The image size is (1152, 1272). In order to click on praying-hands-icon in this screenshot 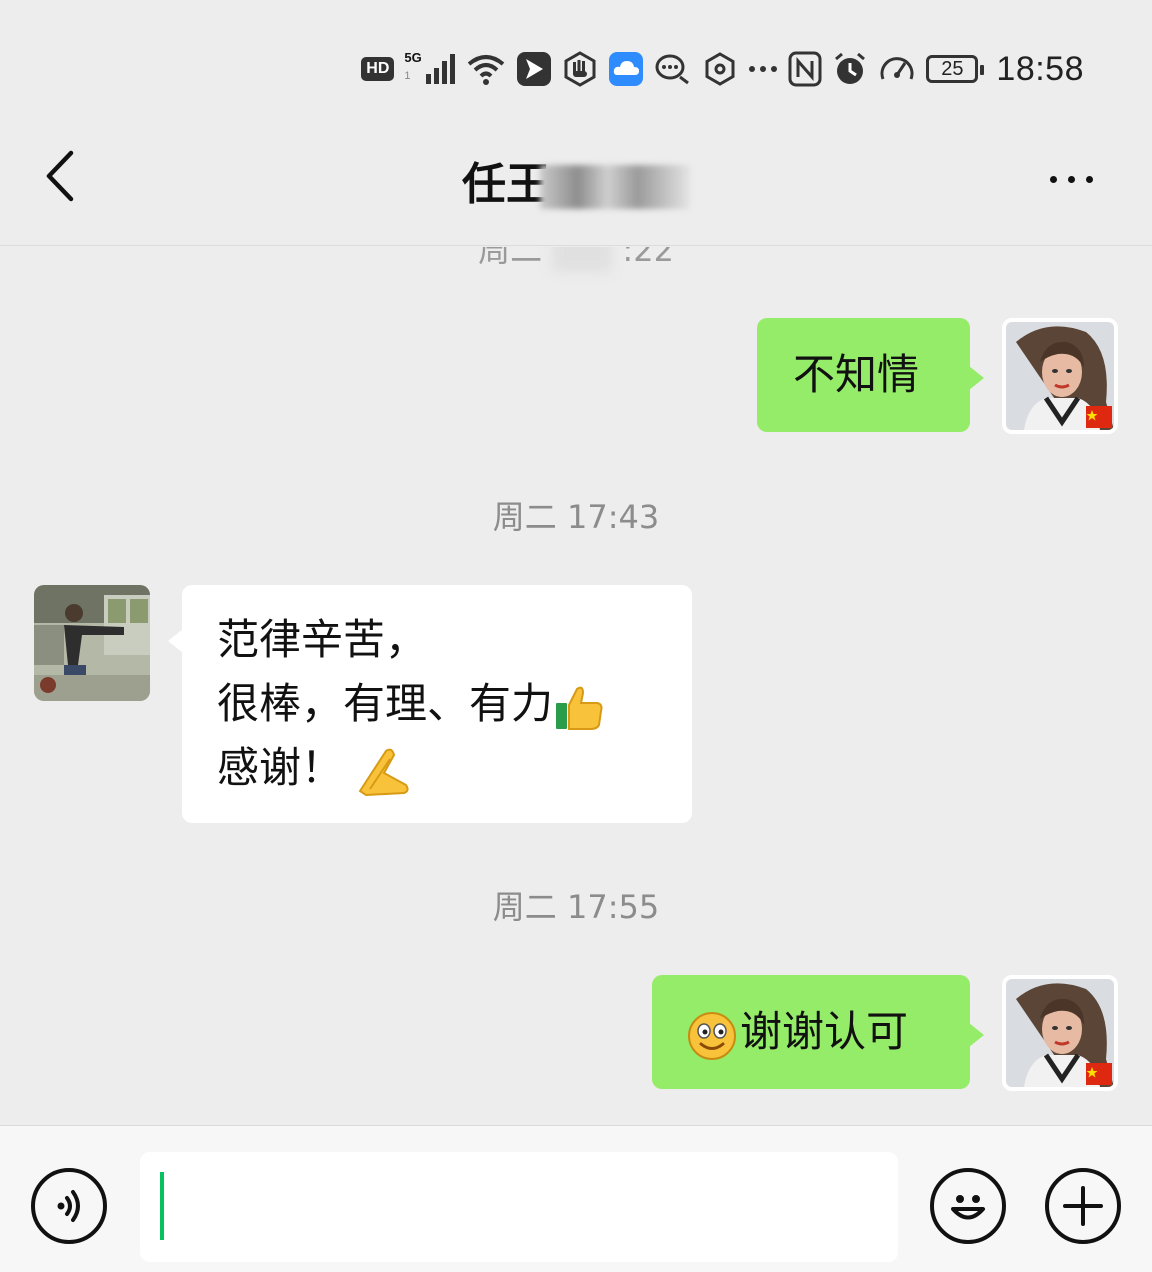, I will do `click(383, 772)`.